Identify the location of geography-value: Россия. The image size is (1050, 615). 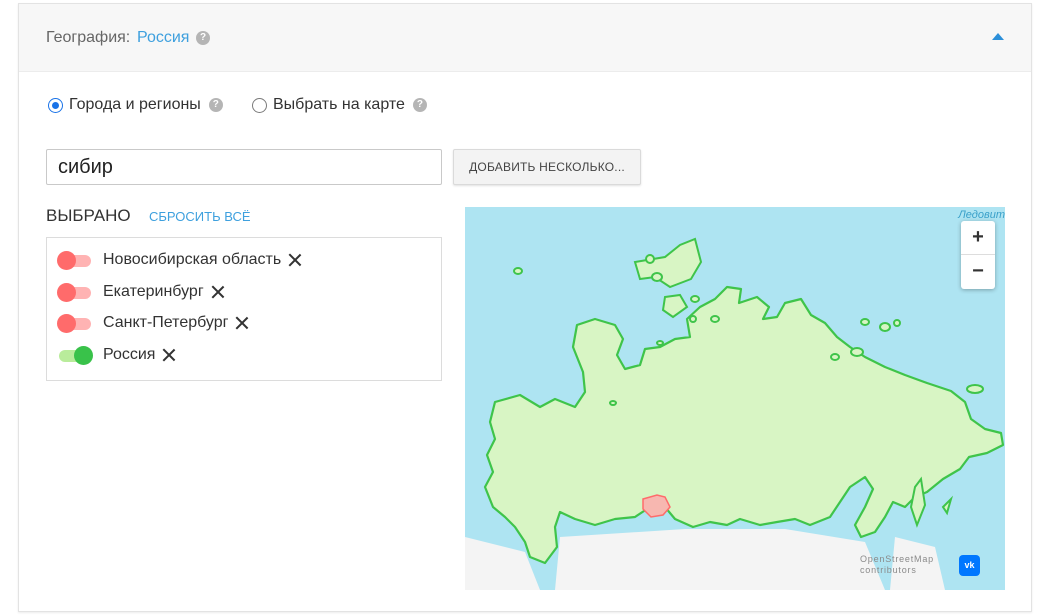
(163, 38).